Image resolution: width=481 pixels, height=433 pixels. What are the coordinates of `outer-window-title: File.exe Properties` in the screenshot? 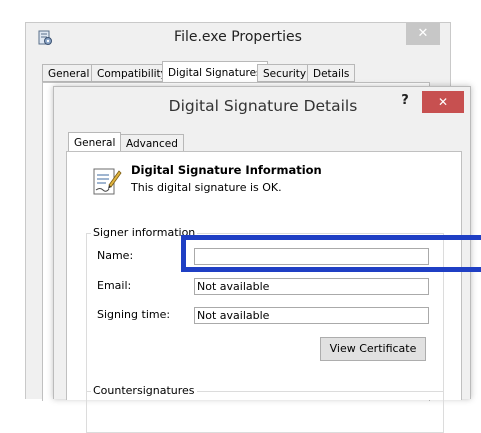 It's located at (238, 37).